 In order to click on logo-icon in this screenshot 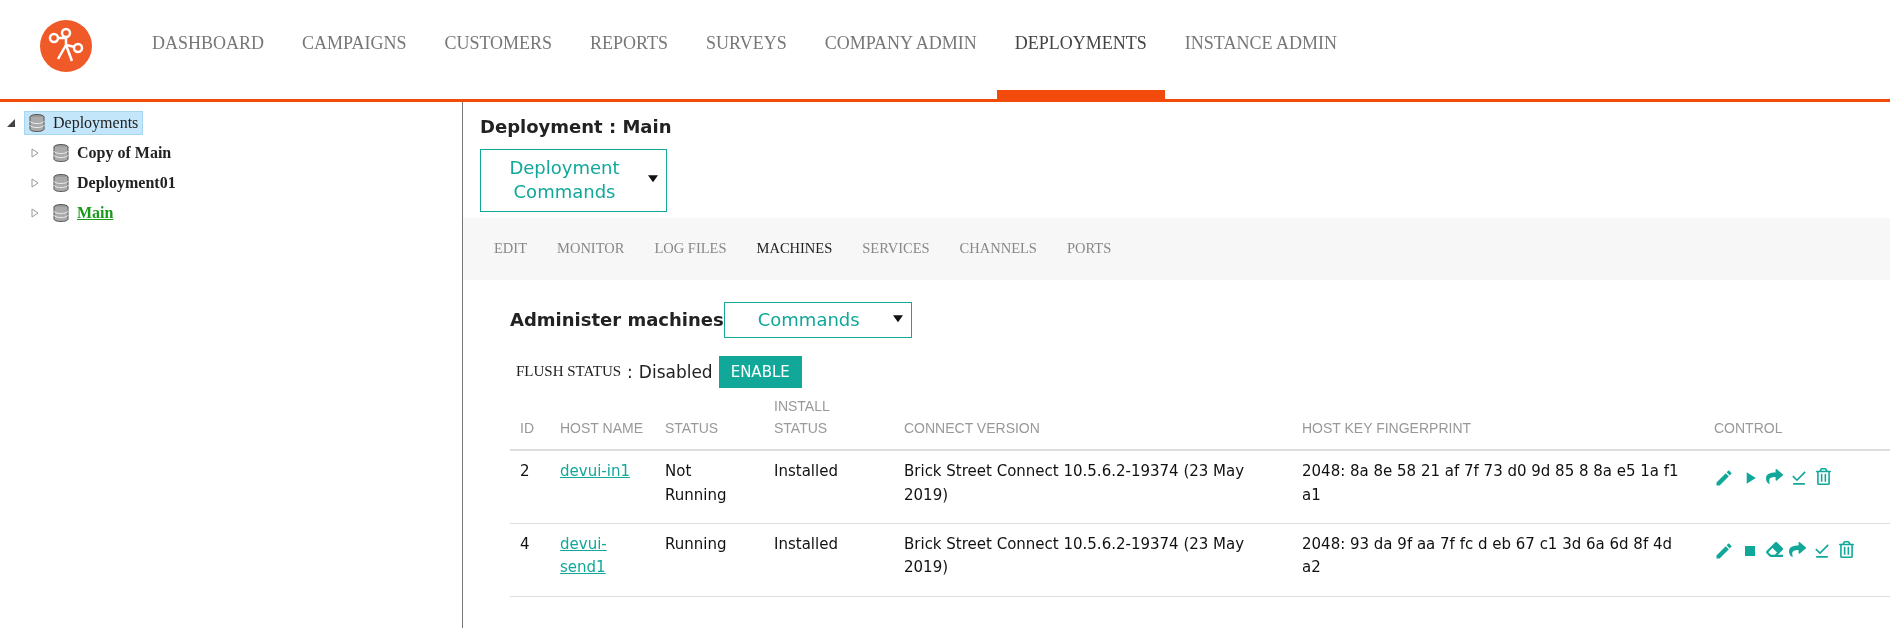, I will do `click(66, 46)`.